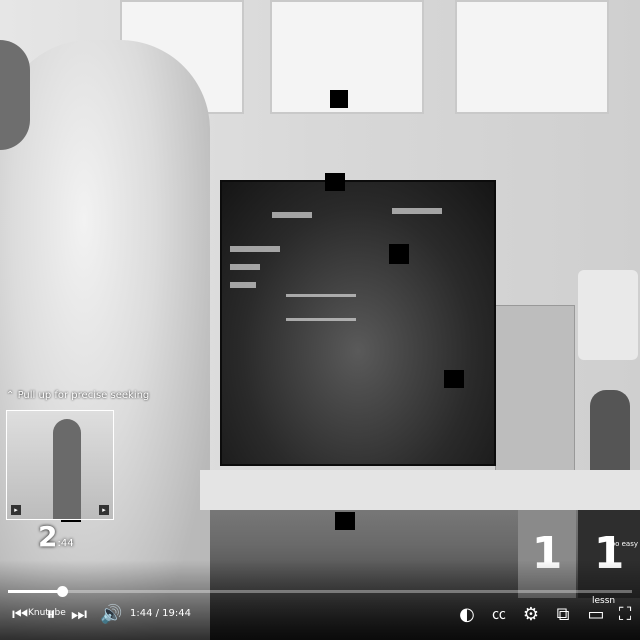 The height and width of the screenshot is (640, 640). Describe the element at coordinates (83, 395) in the screenshot. I see `seek-hint-text: Pull up for precise seeking` at that location.